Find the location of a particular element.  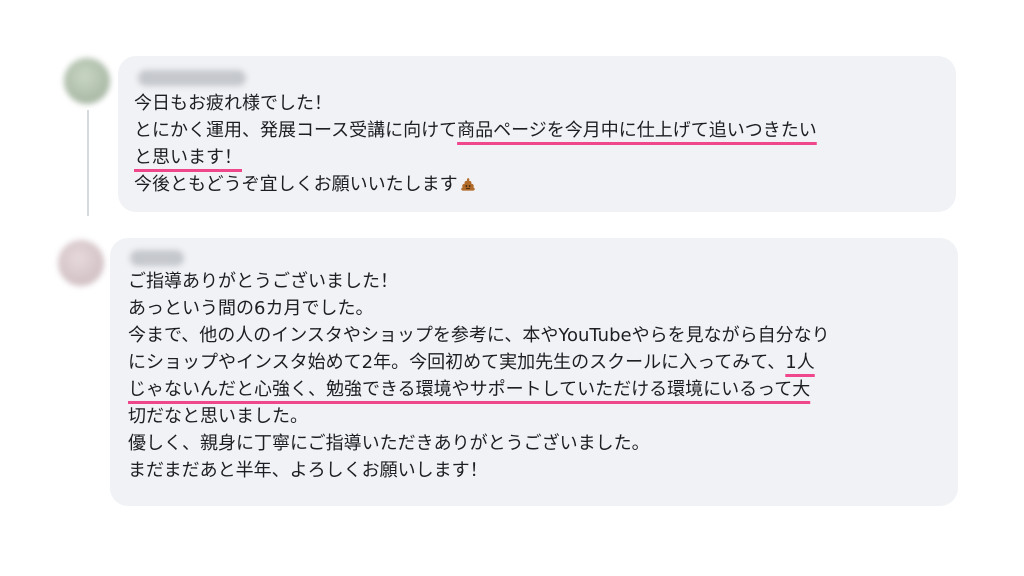

comment-line: 今日もお疲れ様でした！ is located at coordinates (475, 103).